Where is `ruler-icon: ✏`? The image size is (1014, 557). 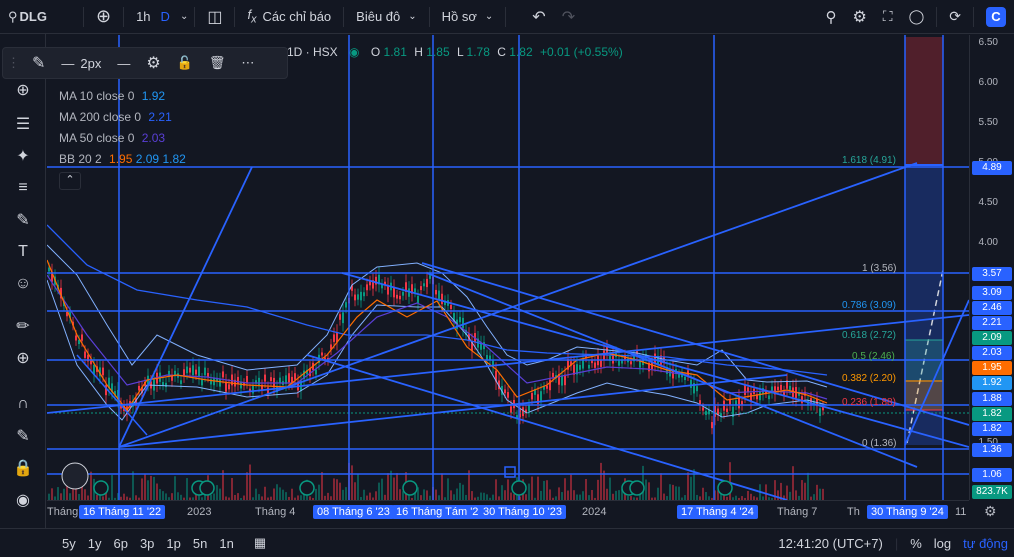
ruler-icon: ✏ is located at coordinates (23, 326).